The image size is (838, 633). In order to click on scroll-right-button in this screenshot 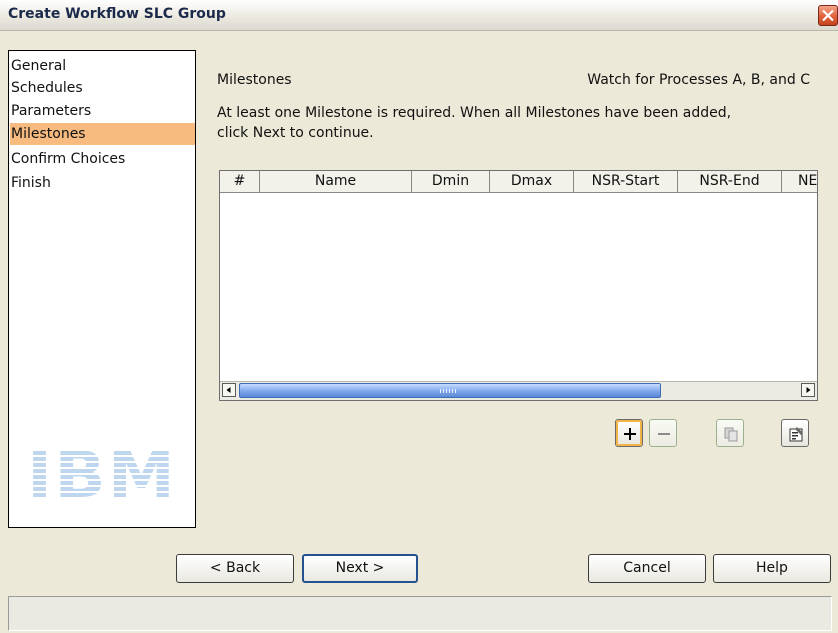, I will do `click(808, 390)`.